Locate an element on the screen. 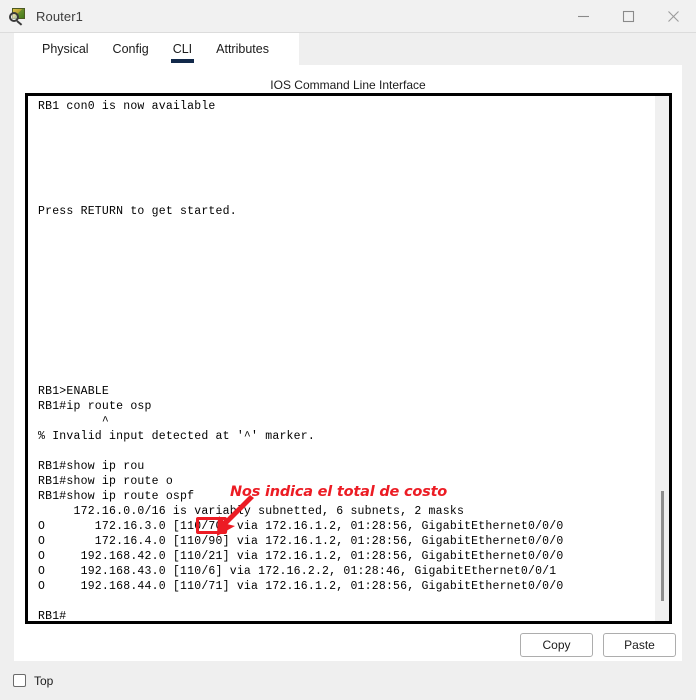 This screenshot has width=696, height=700. maximize-icon is located at coordinates (628, 16).